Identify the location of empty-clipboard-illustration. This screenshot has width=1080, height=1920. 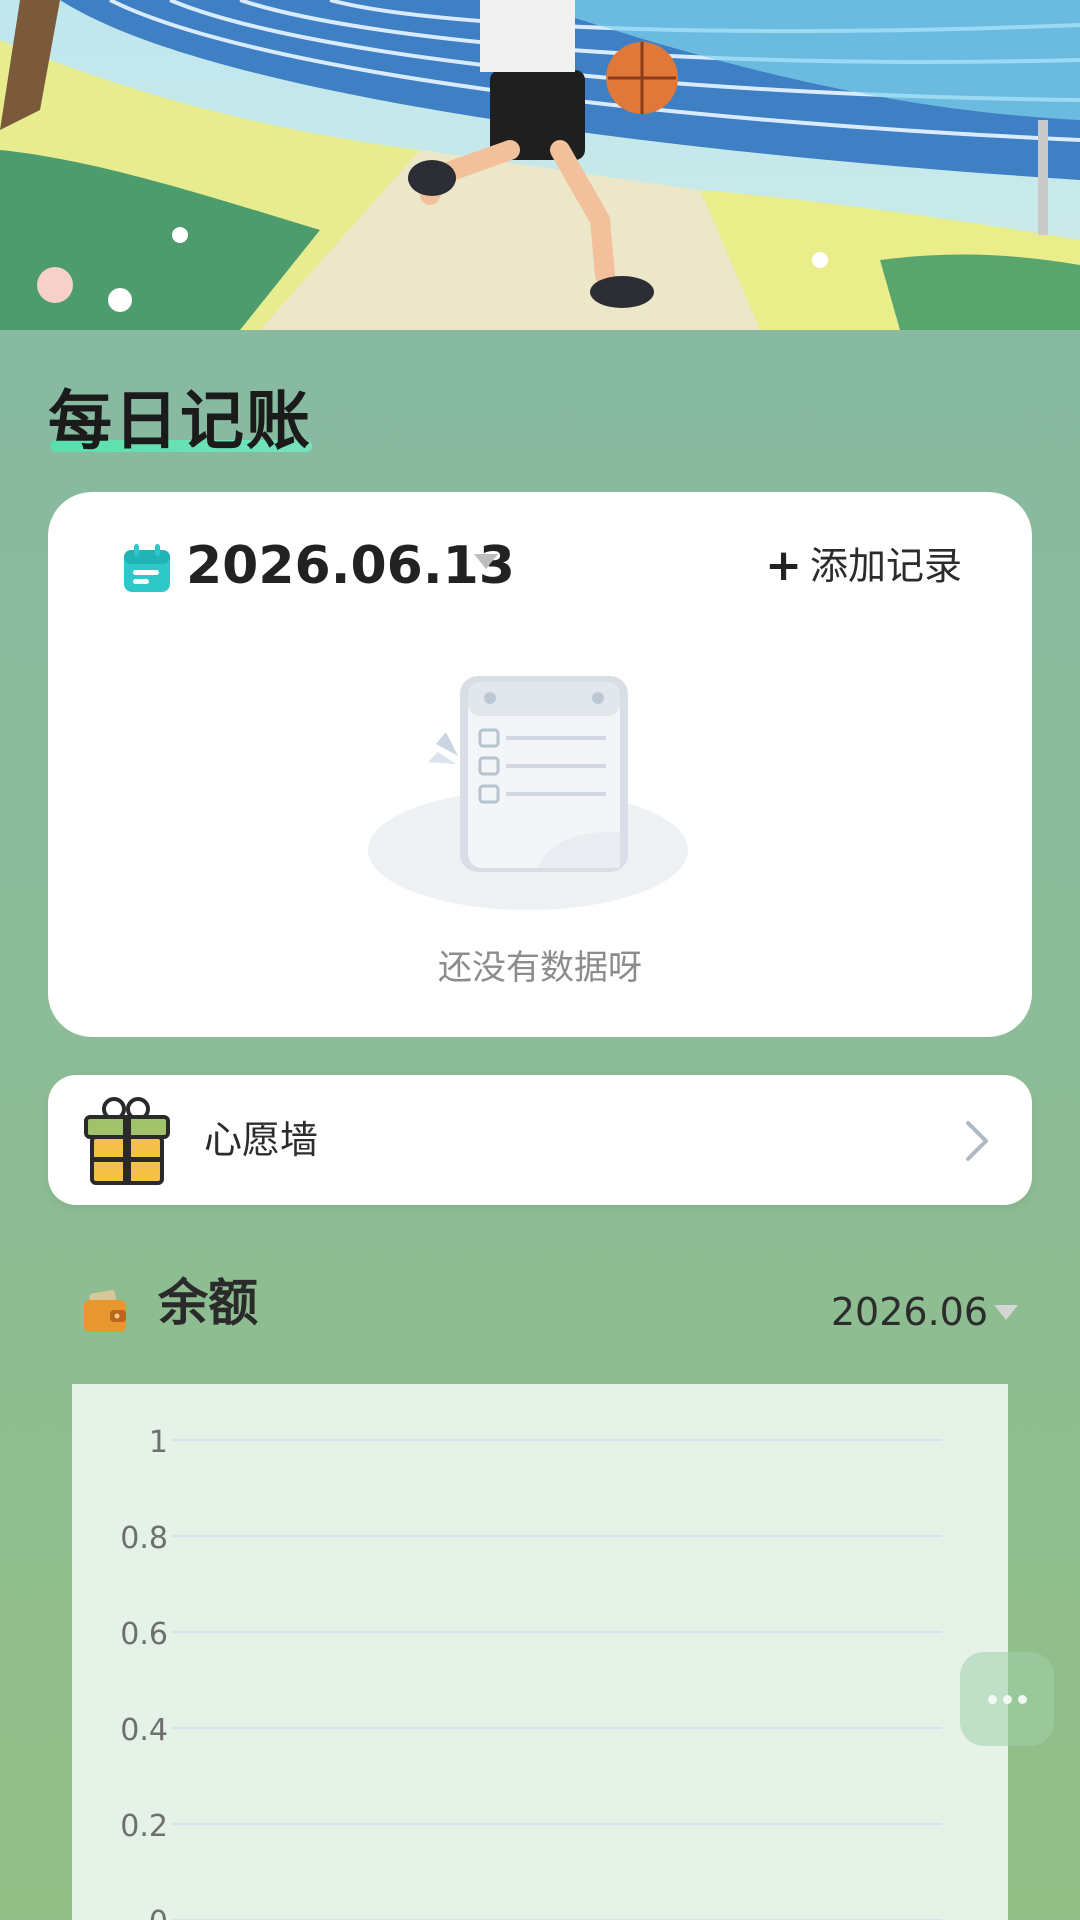
(528, 793).